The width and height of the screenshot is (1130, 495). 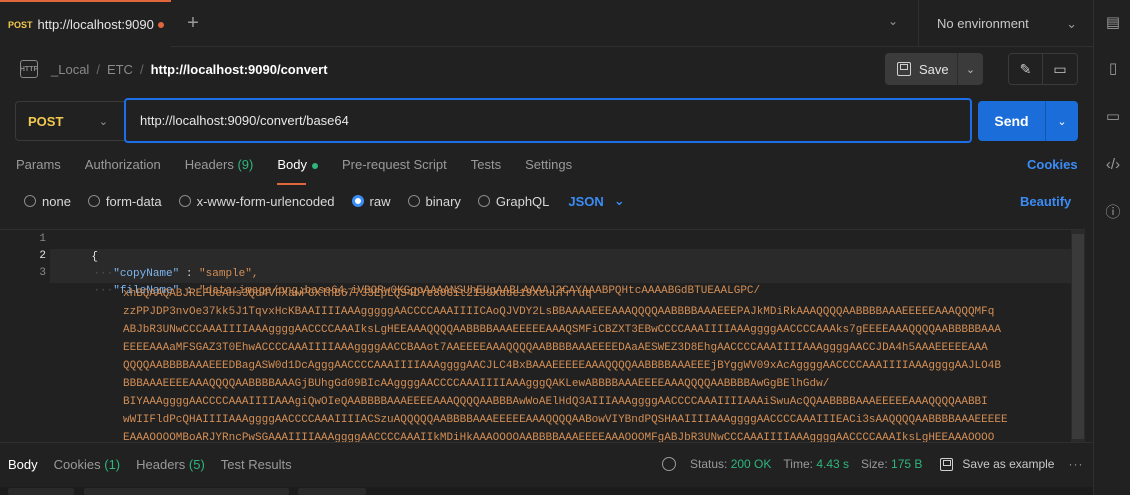 What do you see at coordinates (548, 169) in the screenshot?
I see `tab-settings: Settings` at bounding box center [548, 169].